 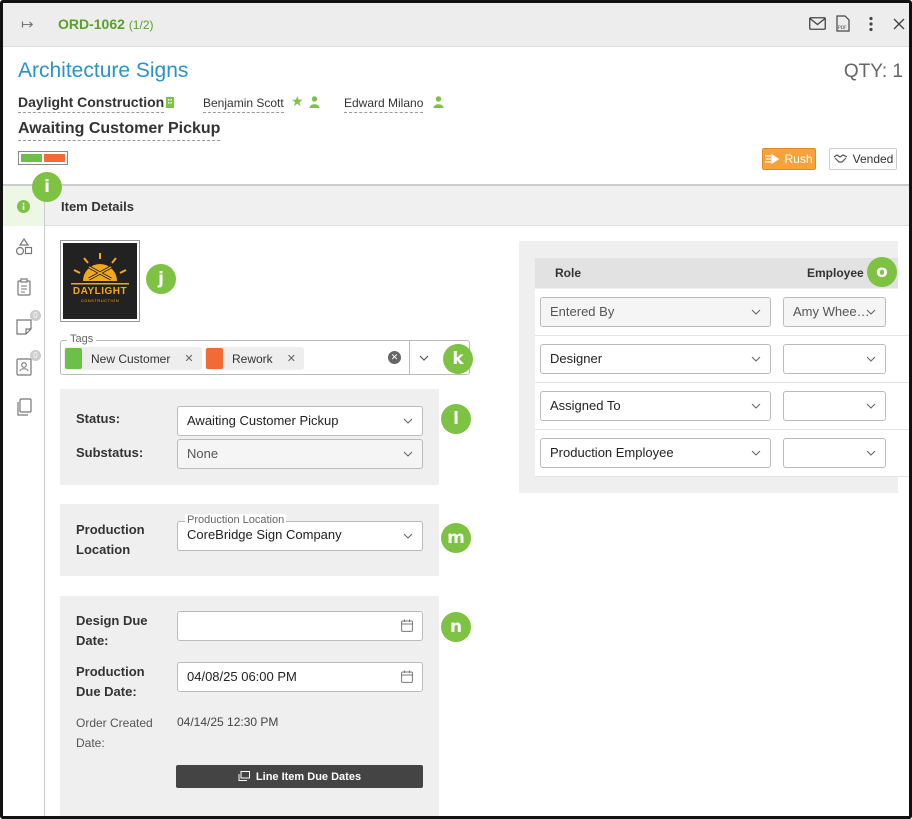 What do you see at coordinates (840, 158) in the screenshot?
I see `handshake-icon` at bounding box center [840, 158].